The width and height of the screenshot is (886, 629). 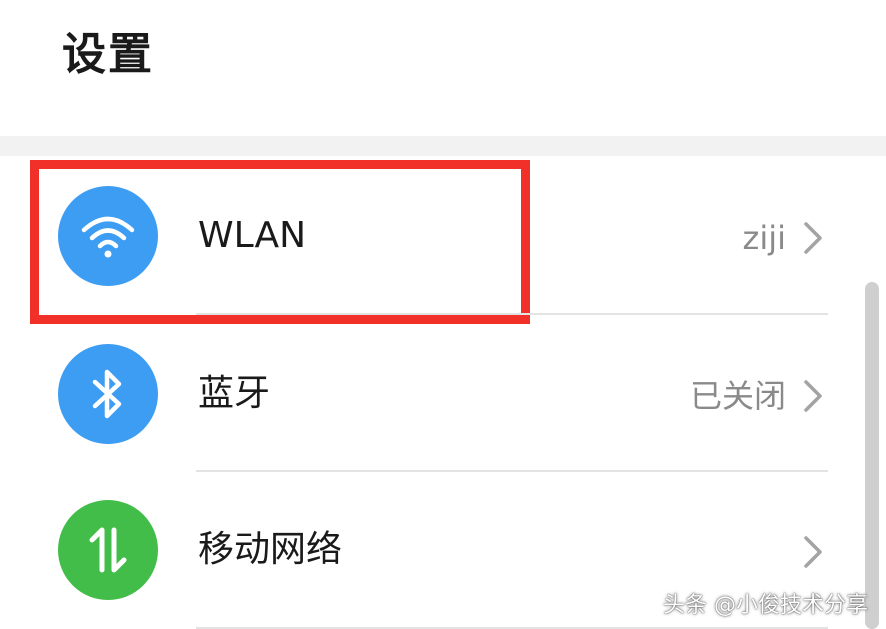 I want to click on page-title: 设置, so click(x=108, y=54).